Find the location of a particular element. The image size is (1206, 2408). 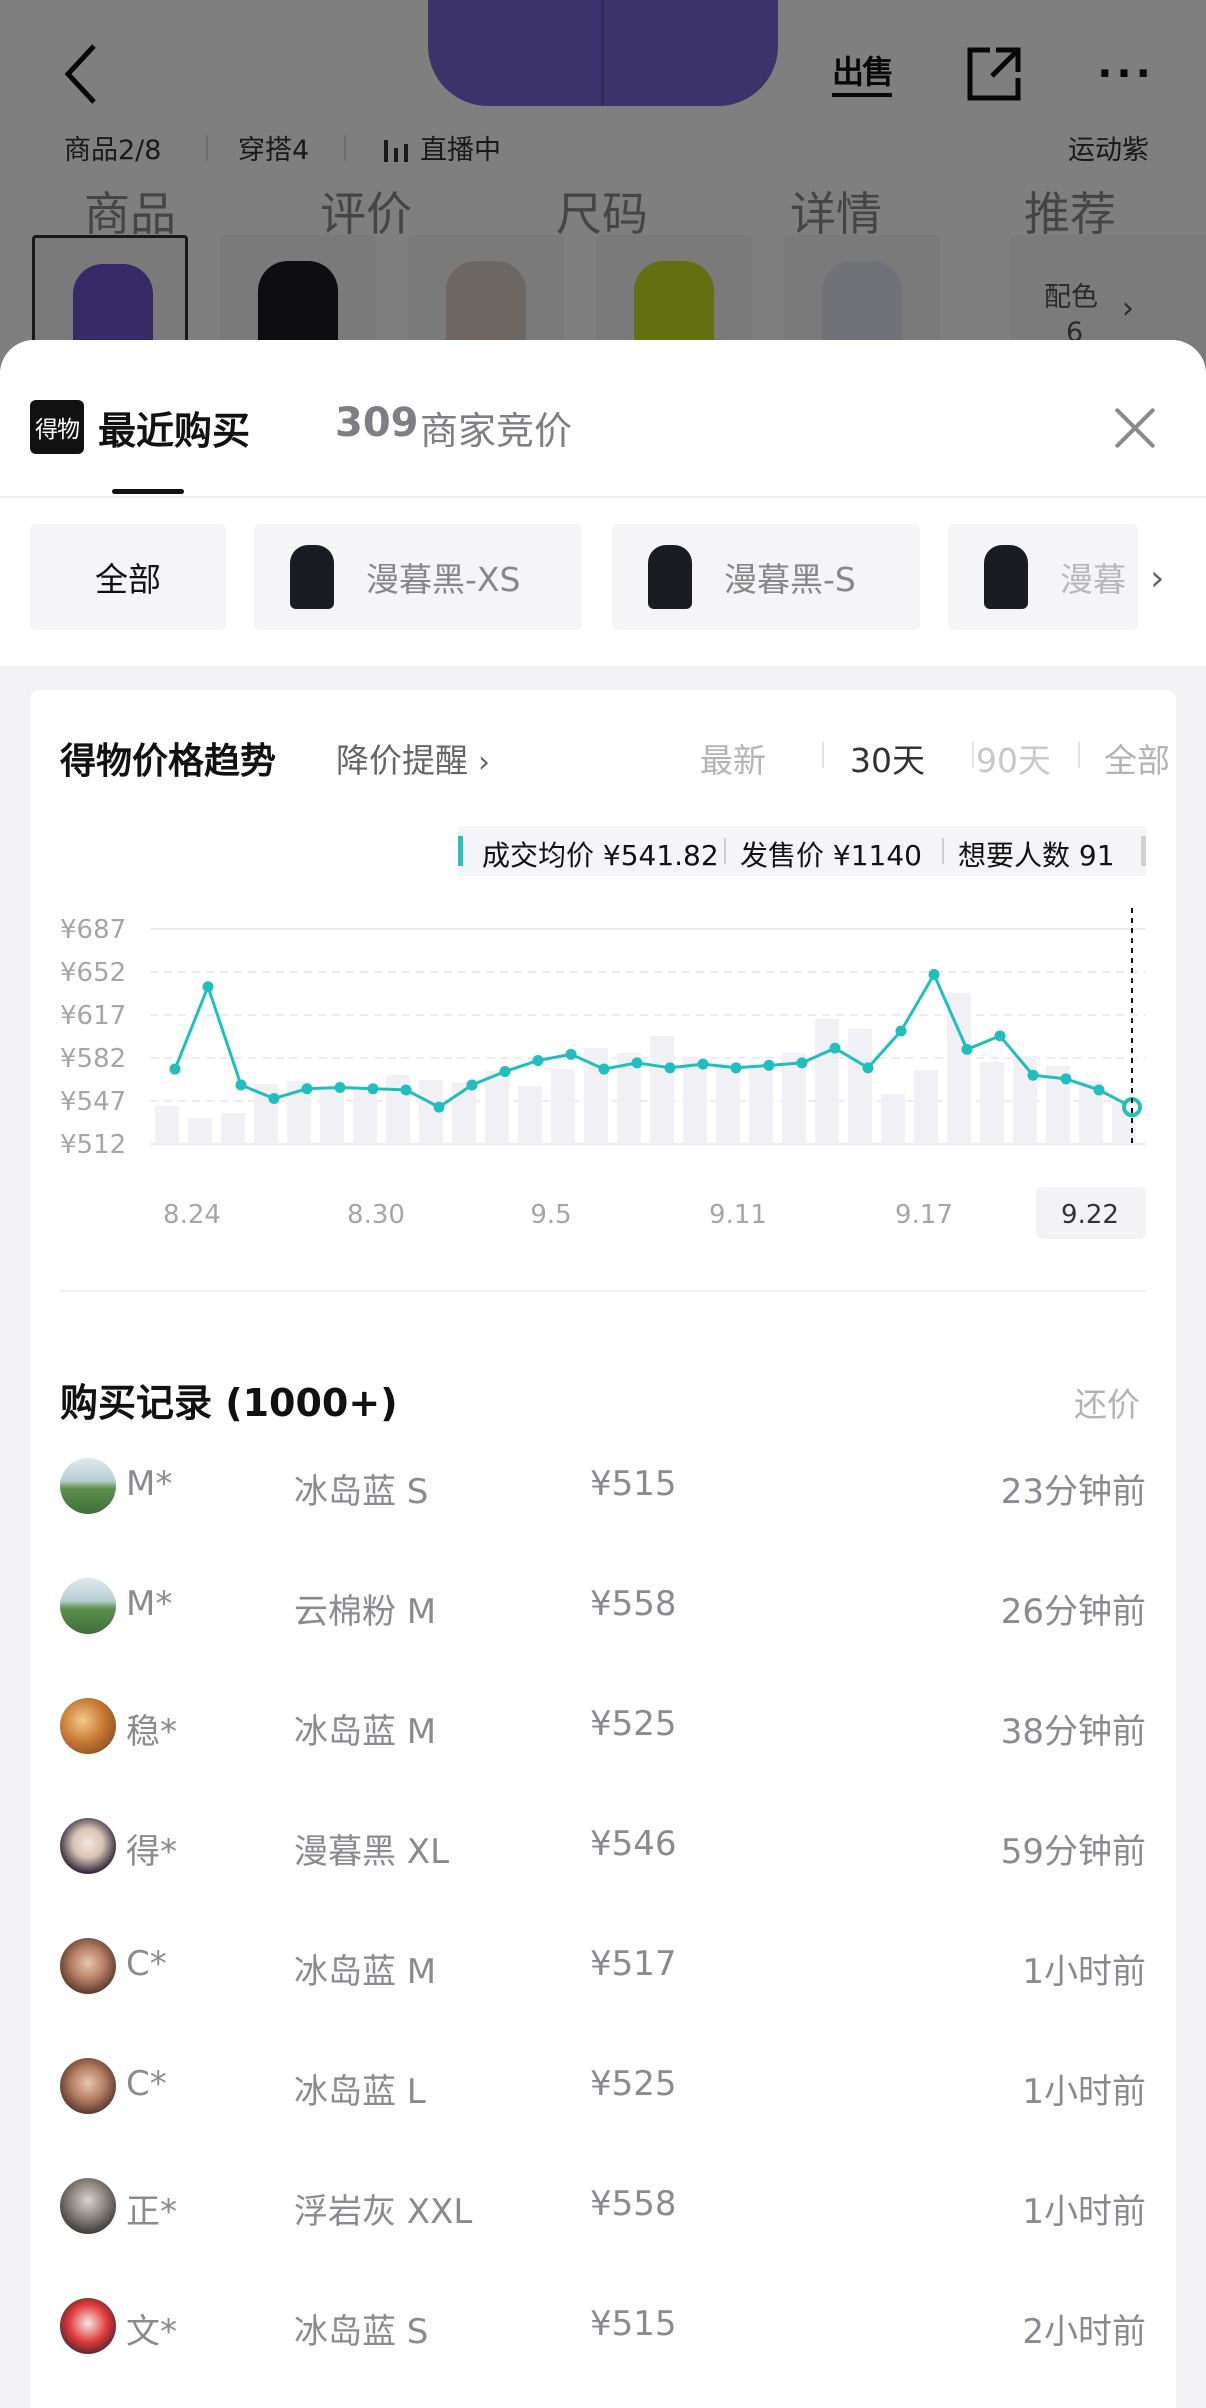

deal-time: 23分钟前 is located at coordinates (1073, 1492).